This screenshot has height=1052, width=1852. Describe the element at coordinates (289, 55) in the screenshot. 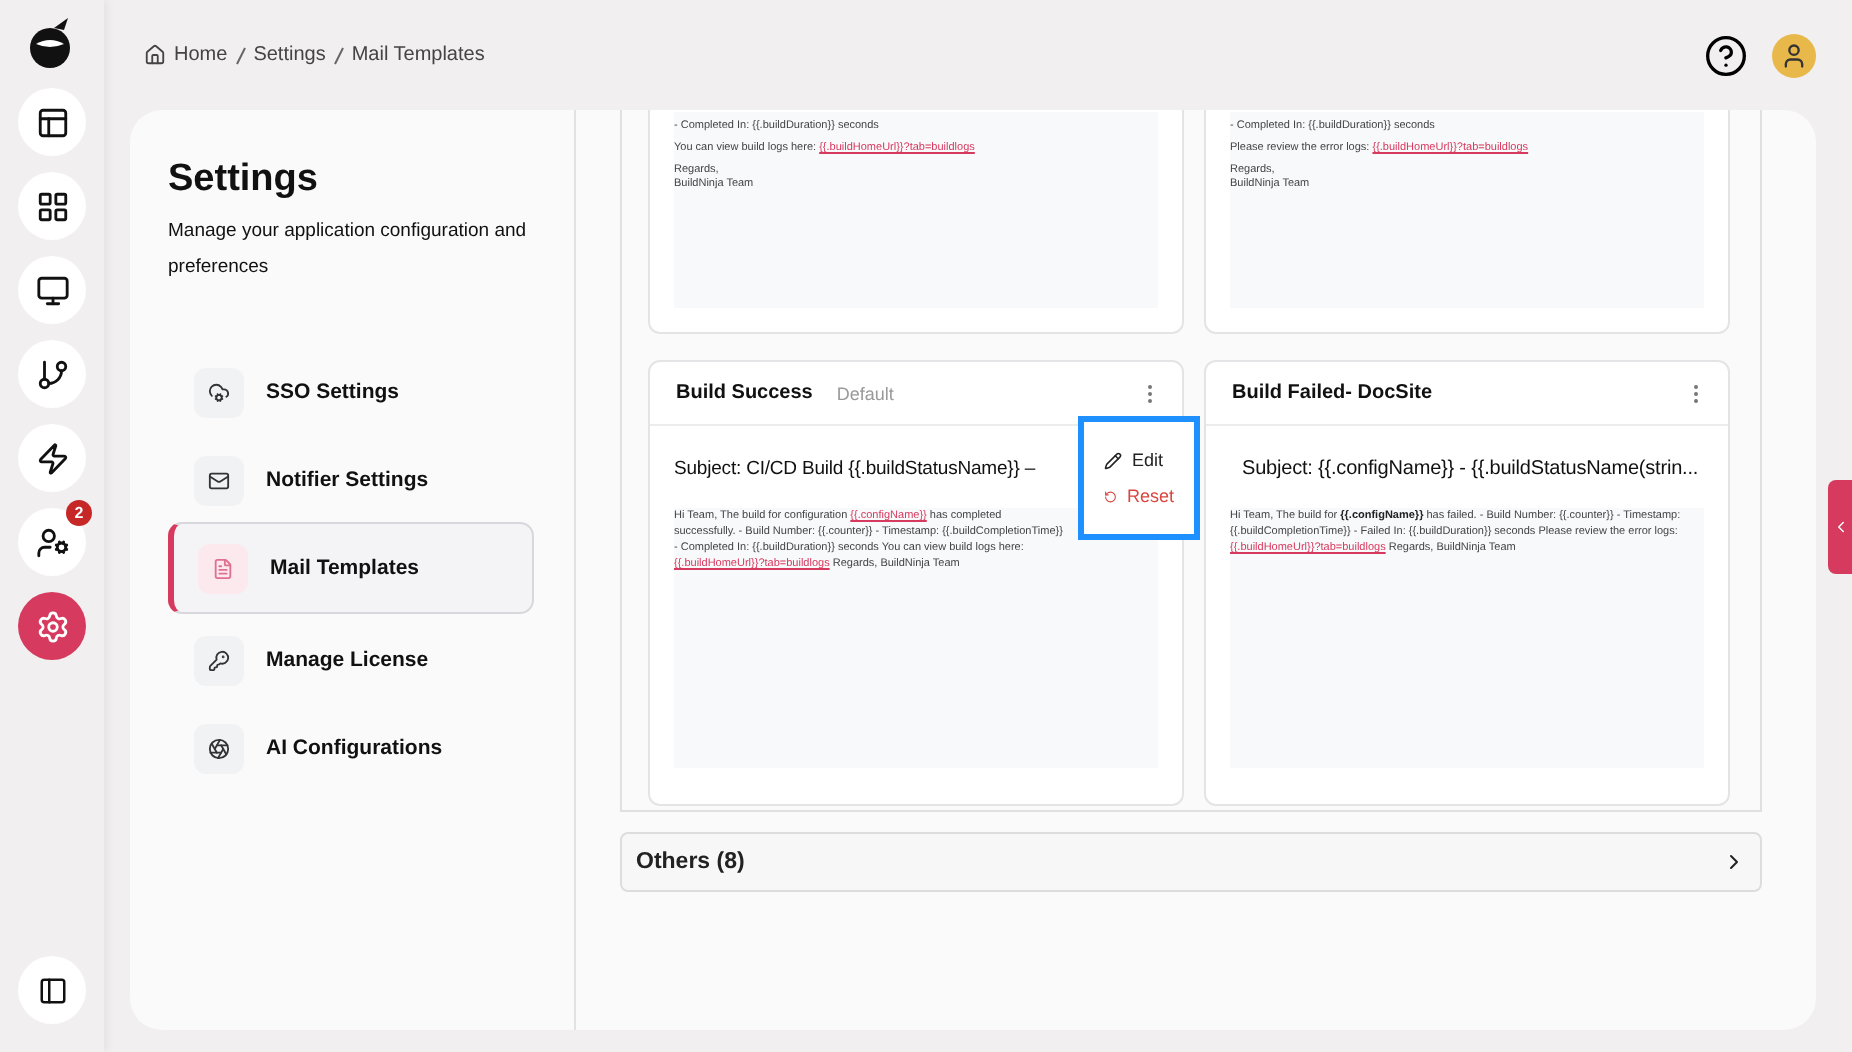

I see `breadcrumb-link: Settings` at that location.